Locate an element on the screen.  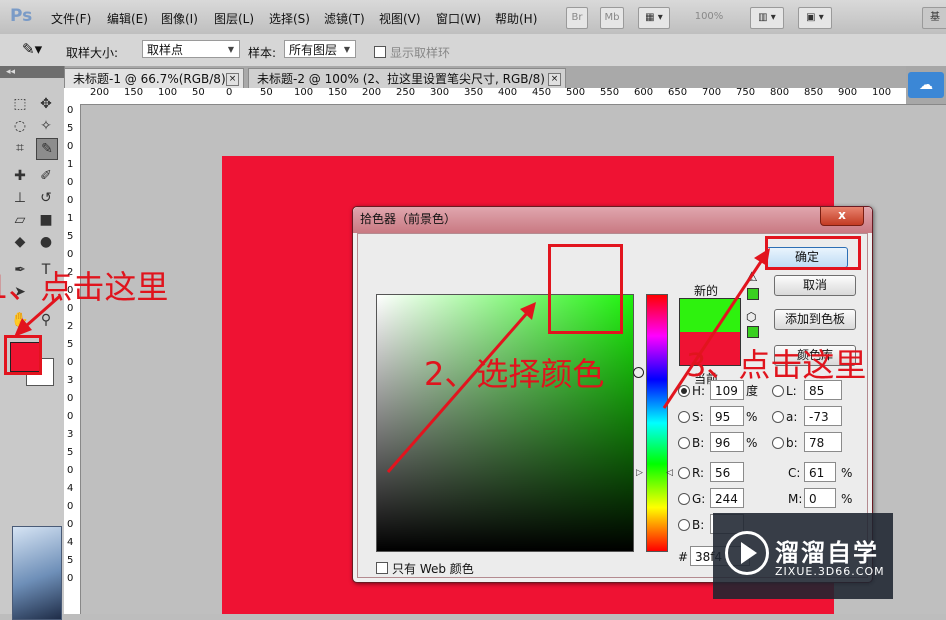
step3-annotation: 3、点击这里 is located at coordinates (776, 365).